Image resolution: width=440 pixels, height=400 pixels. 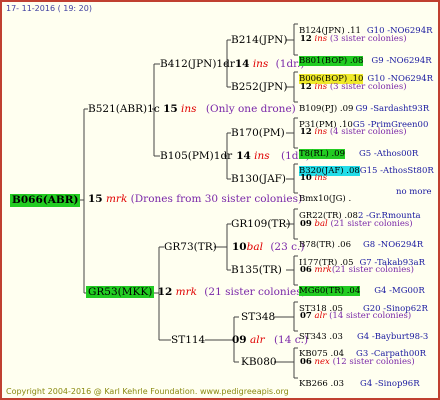 What do you see at coordinates (254, 247) in the screenshot?
I see `gen3-mark-3: bal` at bounding box center [254, 247].